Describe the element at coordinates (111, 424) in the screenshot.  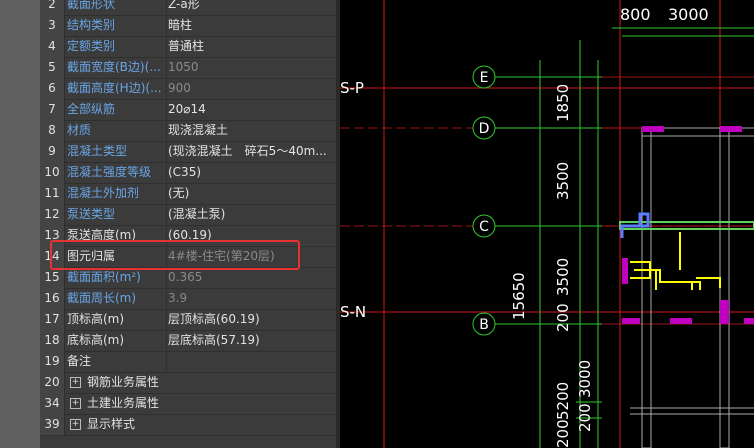
I see `group-label: 显示样式` at that location.